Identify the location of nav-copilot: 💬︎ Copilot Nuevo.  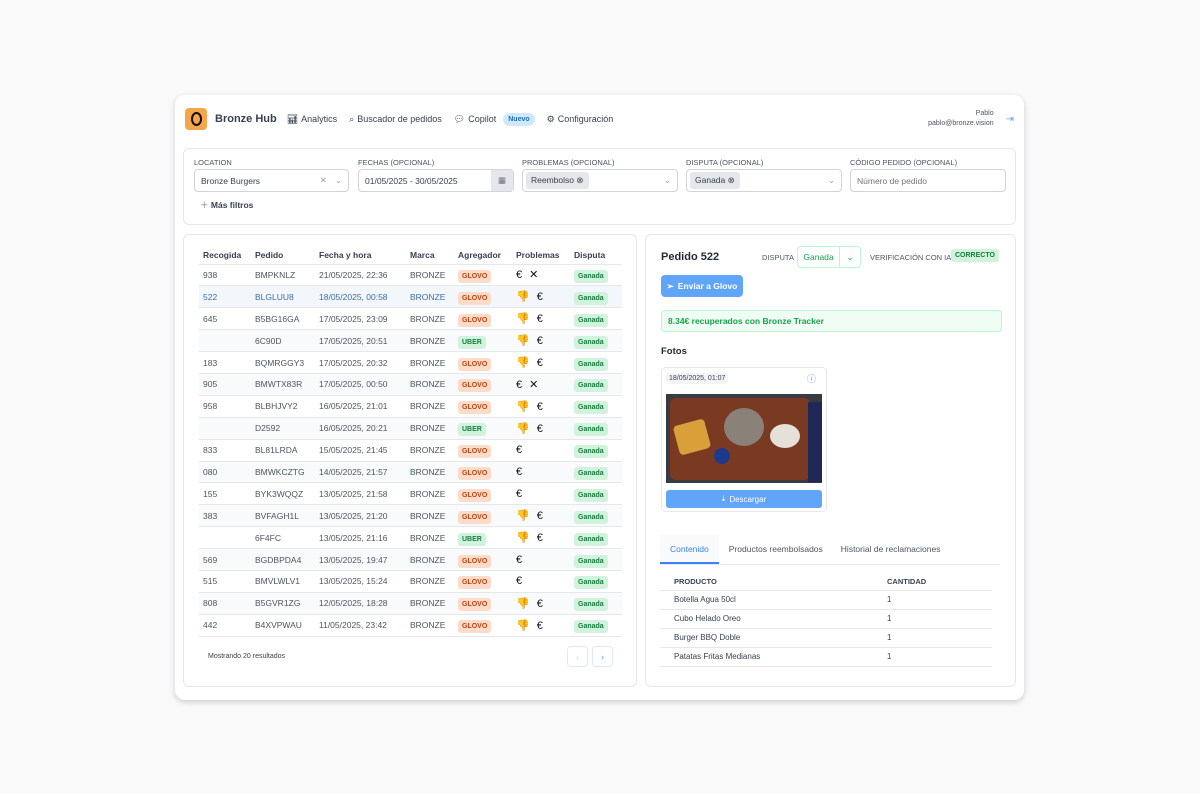
(494, 119).